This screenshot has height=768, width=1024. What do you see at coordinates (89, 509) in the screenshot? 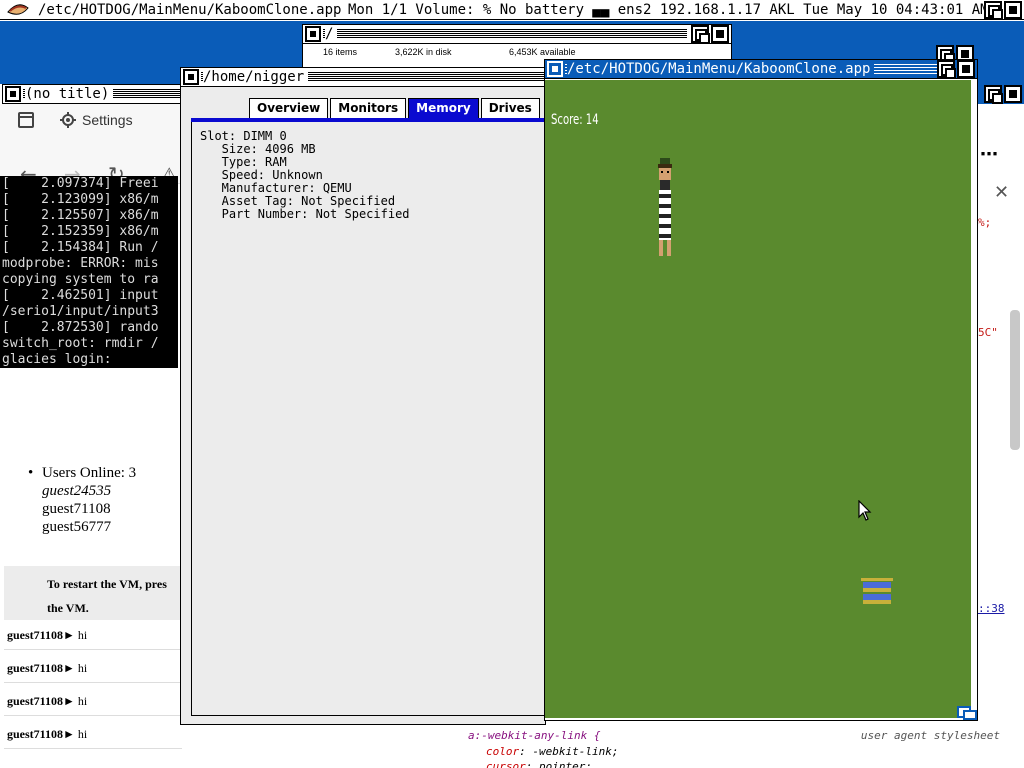
I see `user-item: guest71108` at bounding box center [89, 509].